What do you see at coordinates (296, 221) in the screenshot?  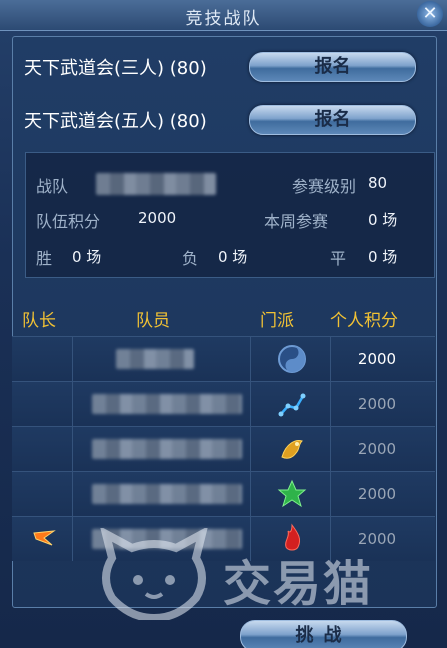 I see `weekly-matches-label: 本周参赛` at bounding box center [296, 221].